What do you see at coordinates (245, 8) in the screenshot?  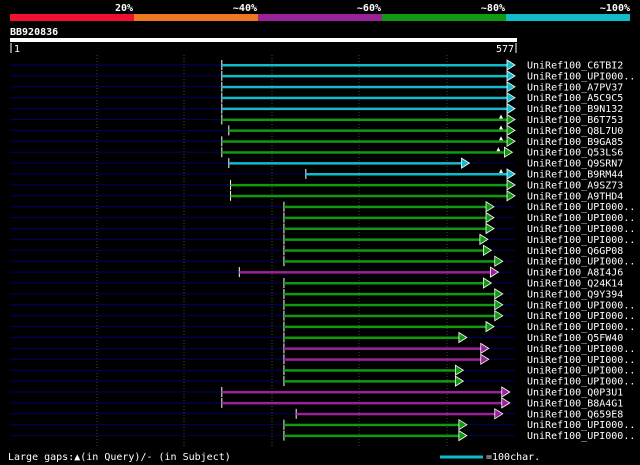 I see `legend-label-40: ~40%` at bounding box center [245, 8].